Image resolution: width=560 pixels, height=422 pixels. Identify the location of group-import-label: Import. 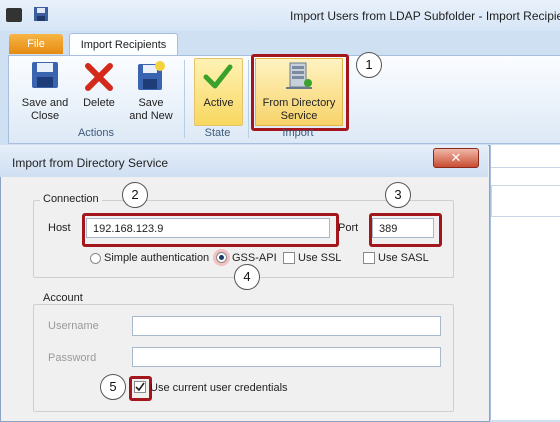
(298, 133).